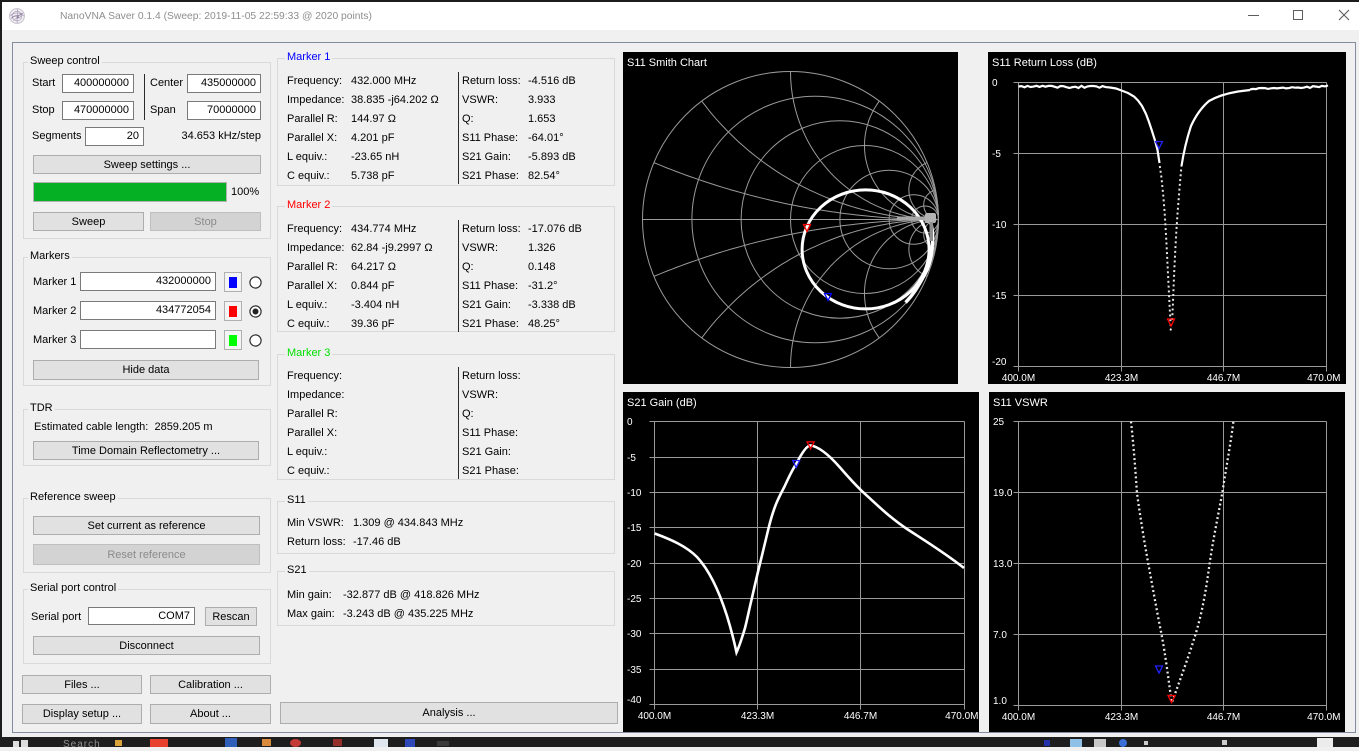  Describe the element at coordinates (634, 700) in the screenshot. I see `svg-text: -40` at that location.